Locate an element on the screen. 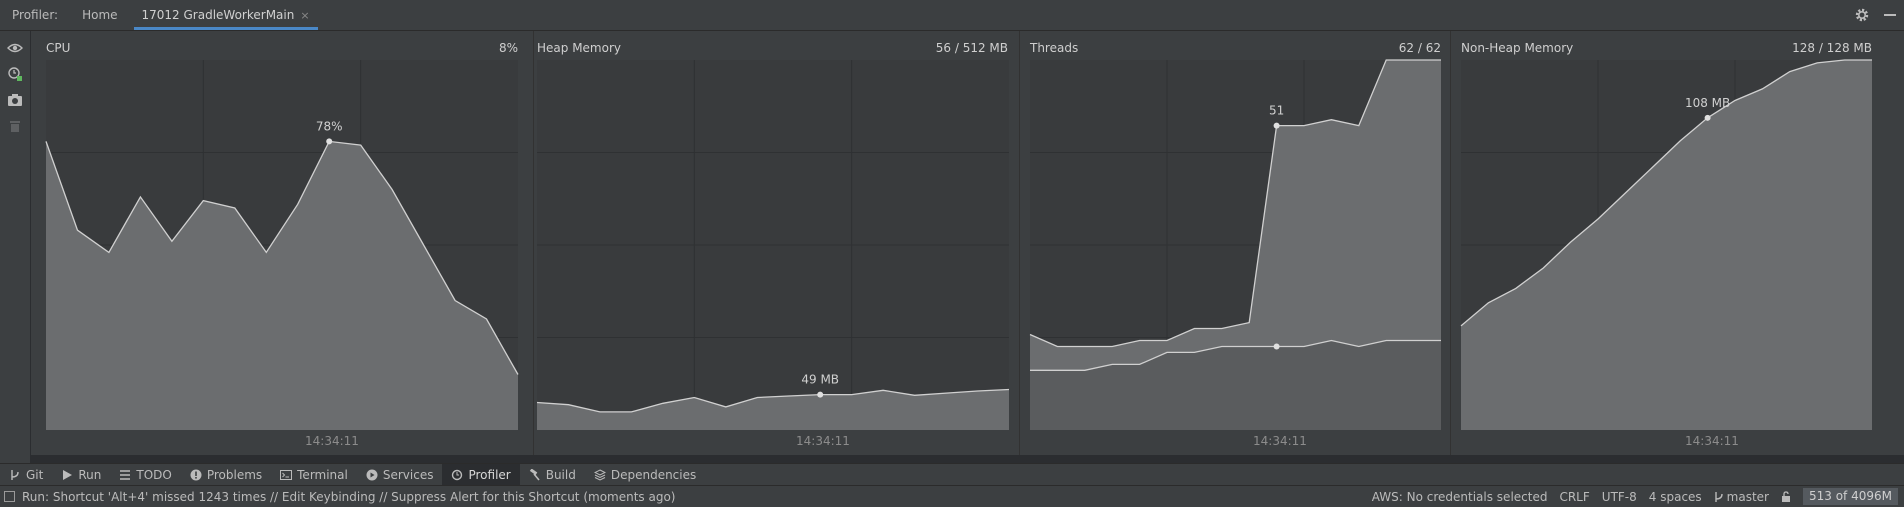 The width and height of the screenshot is (1904, 507). tool-window-todo: TODO is located at coordinates (145, 475).